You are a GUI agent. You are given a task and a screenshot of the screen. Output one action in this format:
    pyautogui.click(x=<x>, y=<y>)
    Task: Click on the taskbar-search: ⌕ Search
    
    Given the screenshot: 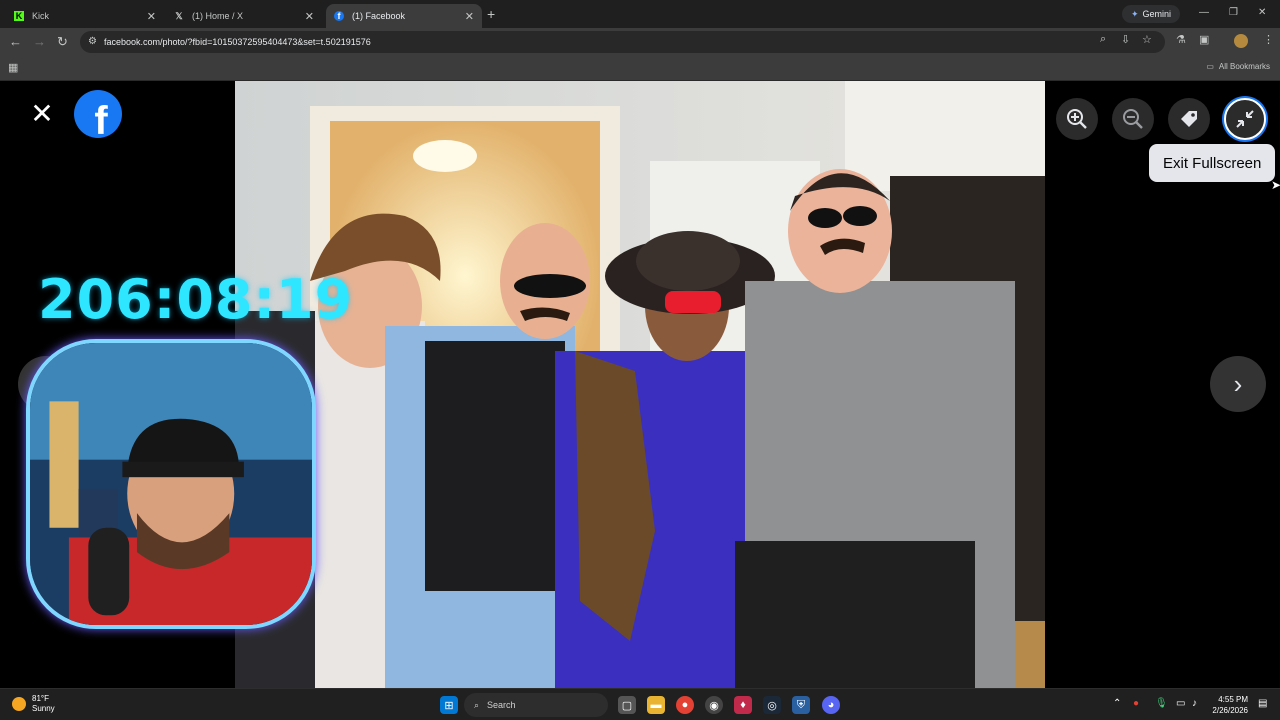 What is the action you would take?
    pyautogui.click(x=536, y=705)
    